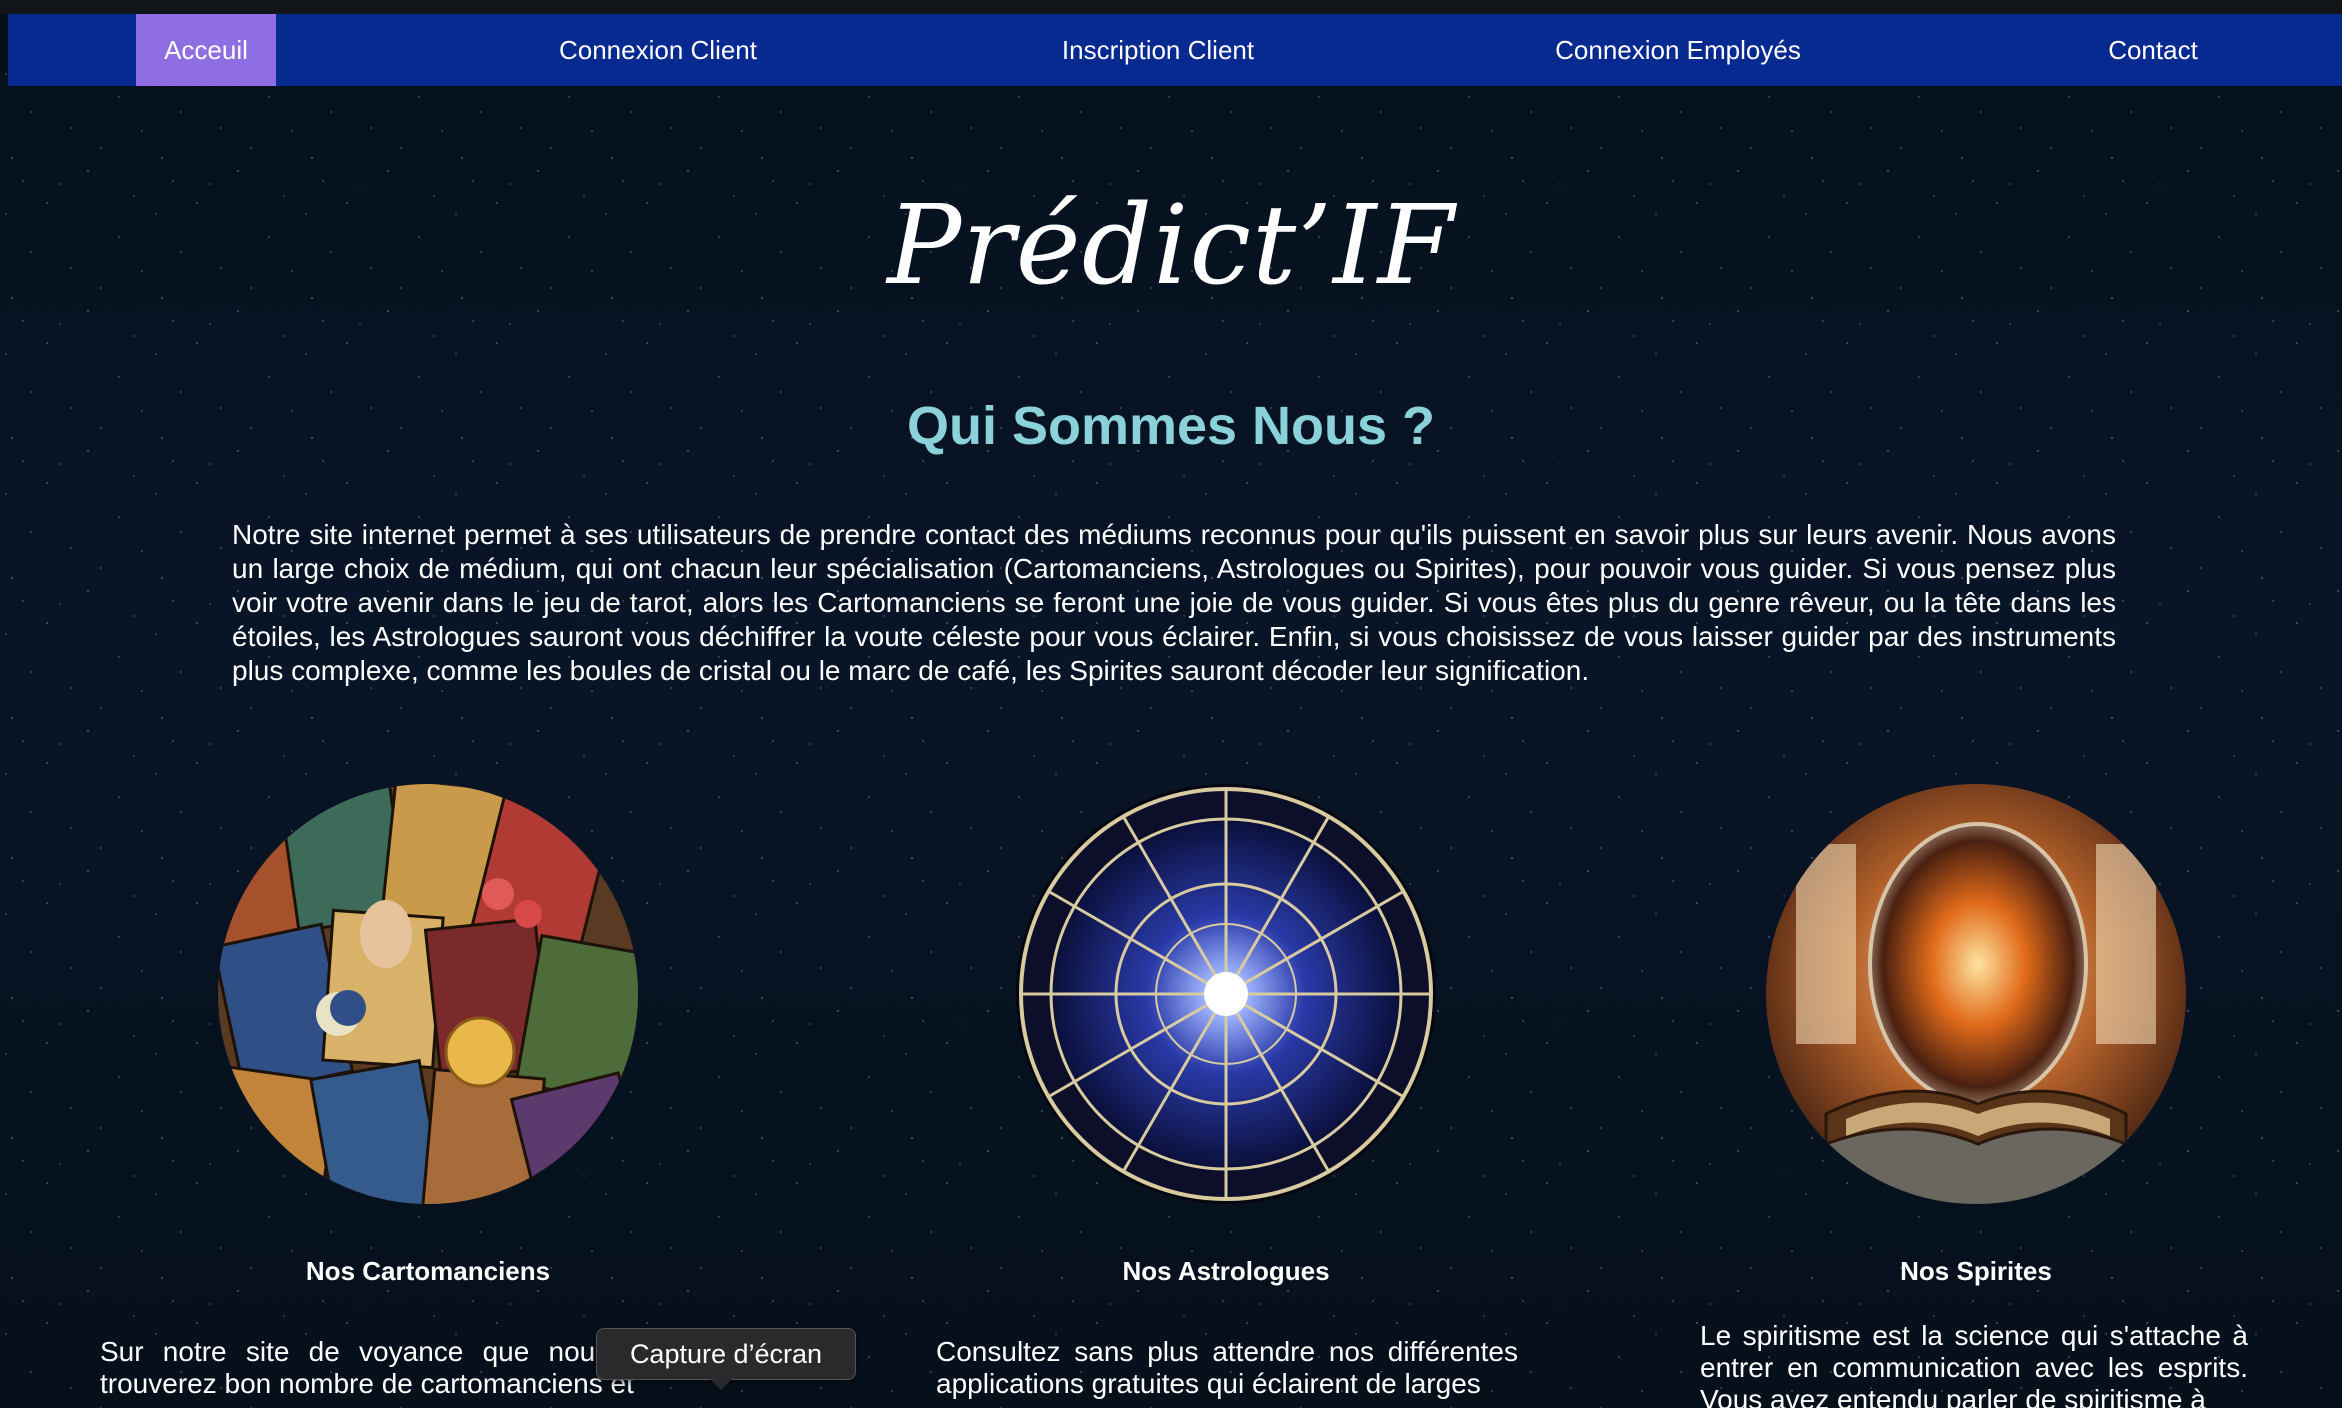 The width and height of the screenshot is (2342, 1408). Describe the element at coordinates (428, 994) in the screenshot. I see `tarot-cards-image` at that location.